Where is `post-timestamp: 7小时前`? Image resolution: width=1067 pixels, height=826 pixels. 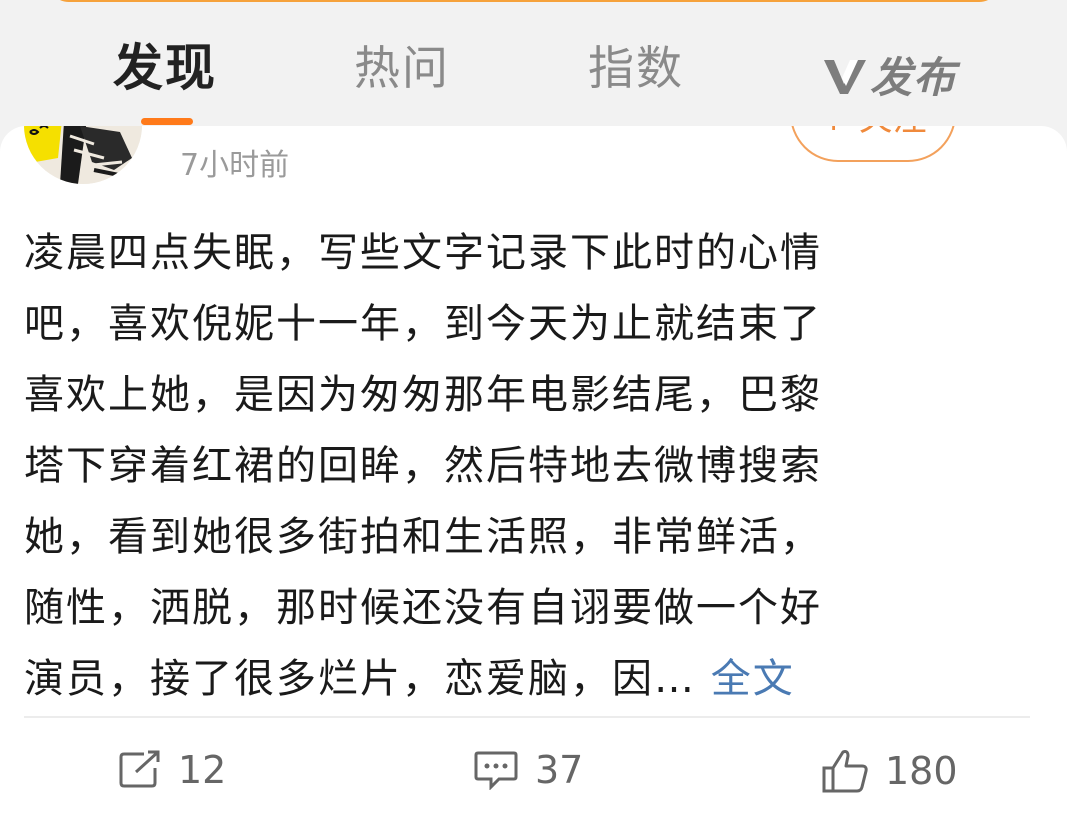
post-timestamp: 7小时前 is located at coordinates (235, 165).